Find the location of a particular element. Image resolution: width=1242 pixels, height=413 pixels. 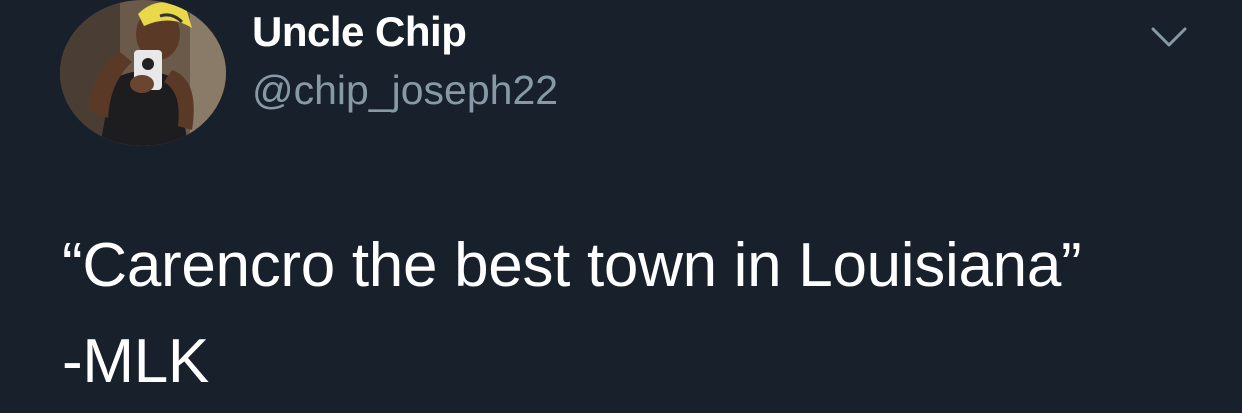

author-display-name: Uncle Chip is located at coordinates (359, 32).